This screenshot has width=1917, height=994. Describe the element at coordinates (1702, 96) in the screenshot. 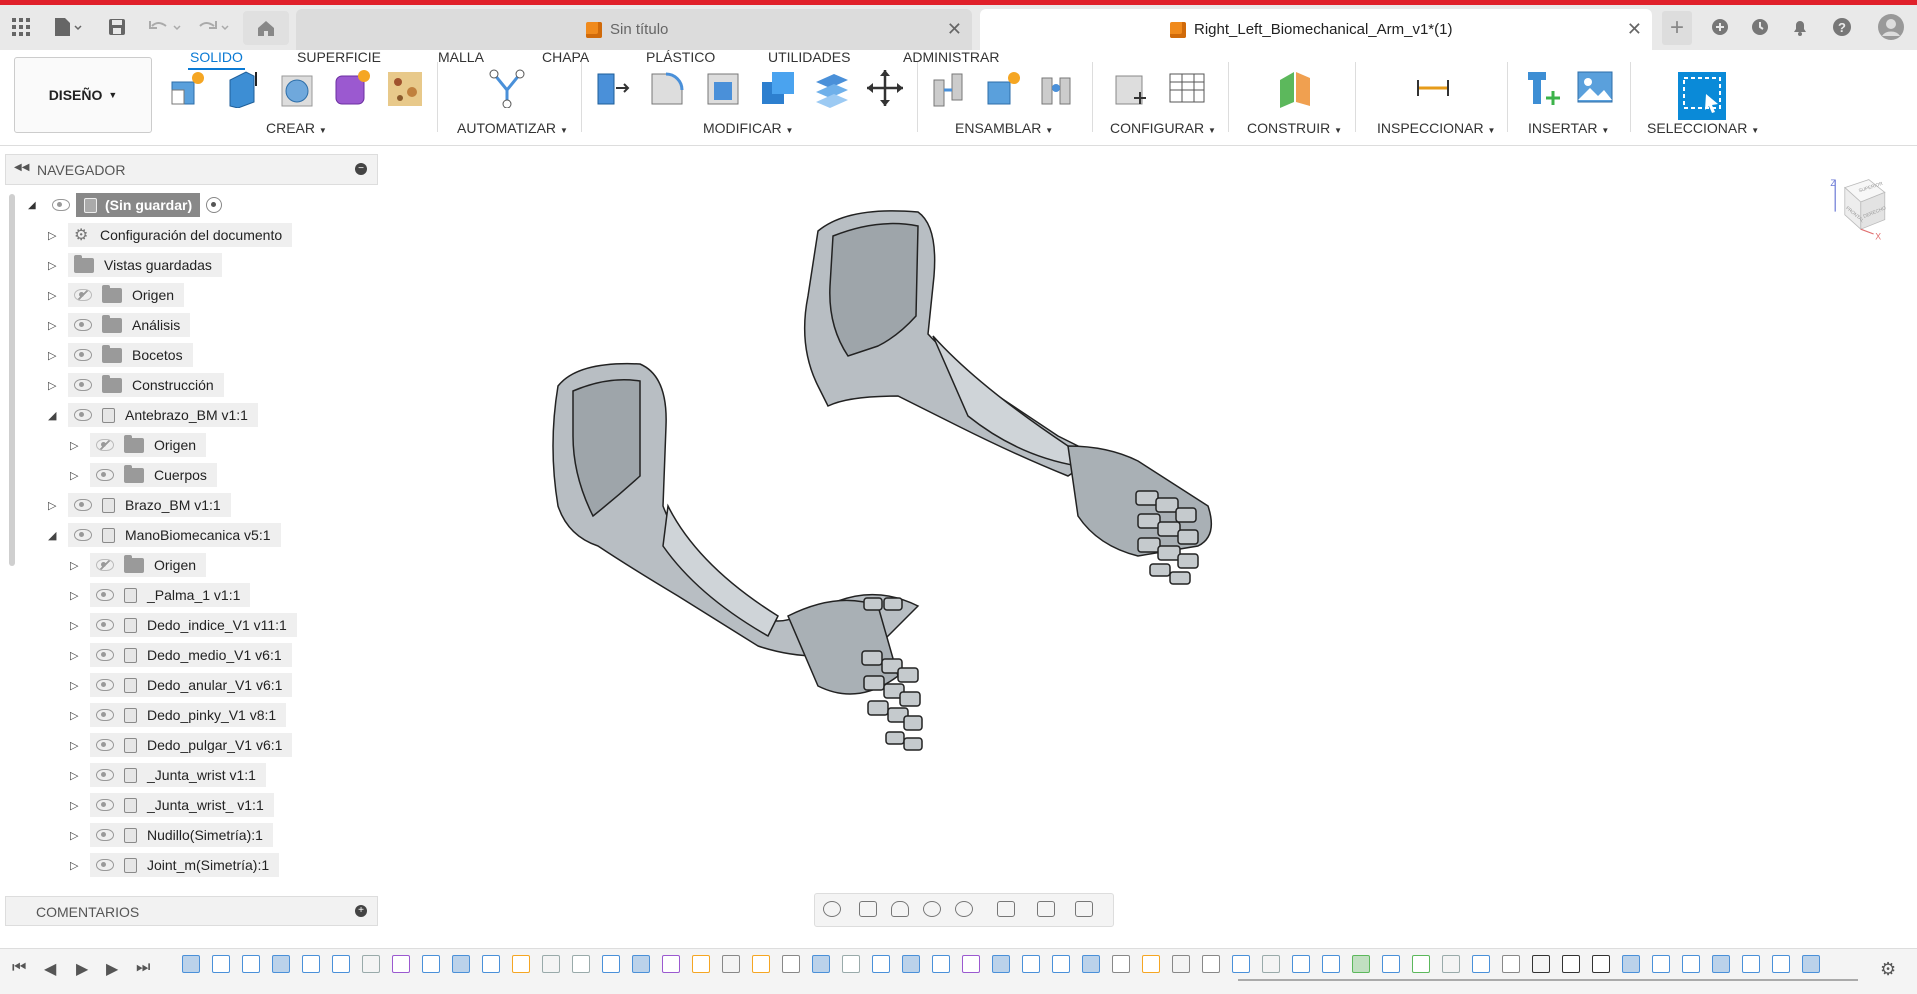

I see `select-icon` at that location.